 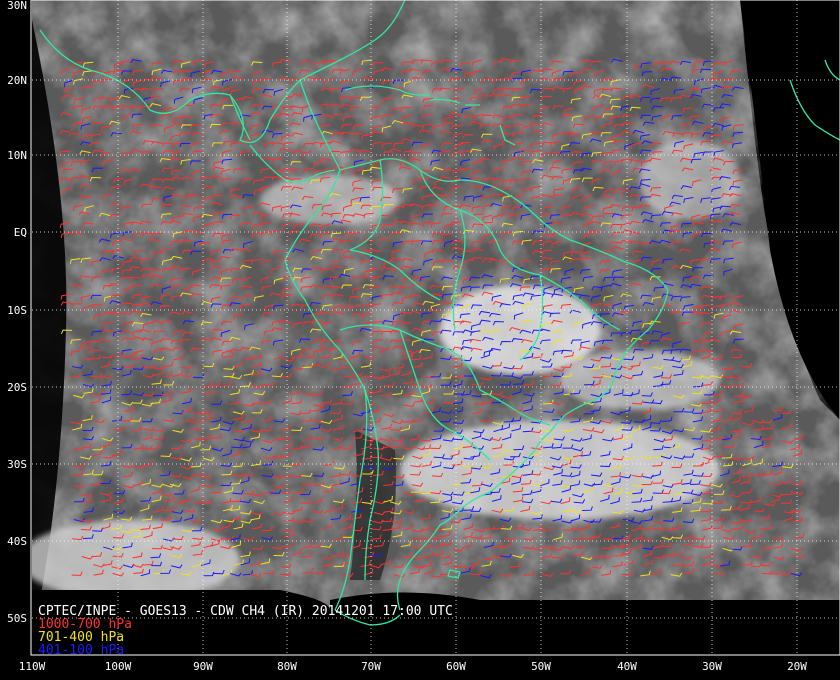 I want to click on longitude-label: 100W, so click(x=118, y=666).